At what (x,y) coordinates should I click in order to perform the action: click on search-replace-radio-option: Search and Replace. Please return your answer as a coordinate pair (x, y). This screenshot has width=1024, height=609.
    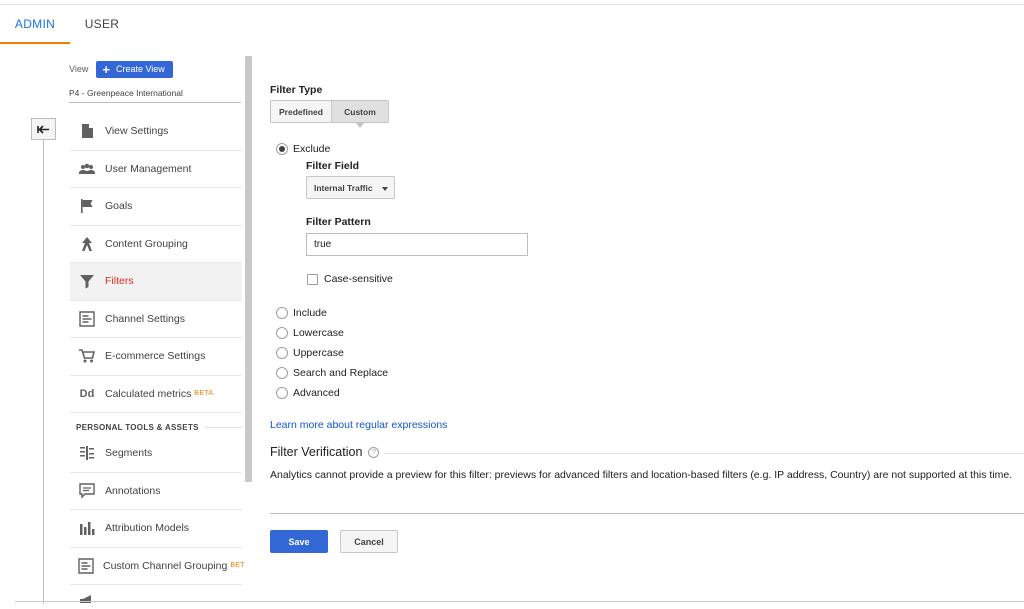
    Looking at the image, I should click on (332, 373).